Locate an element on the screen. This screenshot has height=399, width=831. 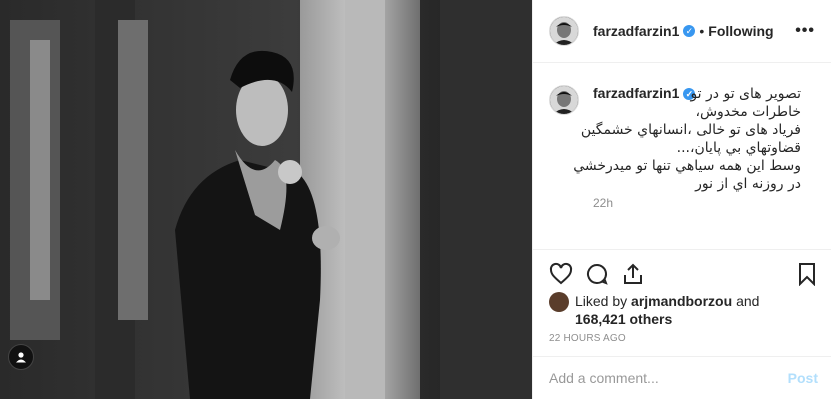
action-bar is located at coordinates (684, 274).